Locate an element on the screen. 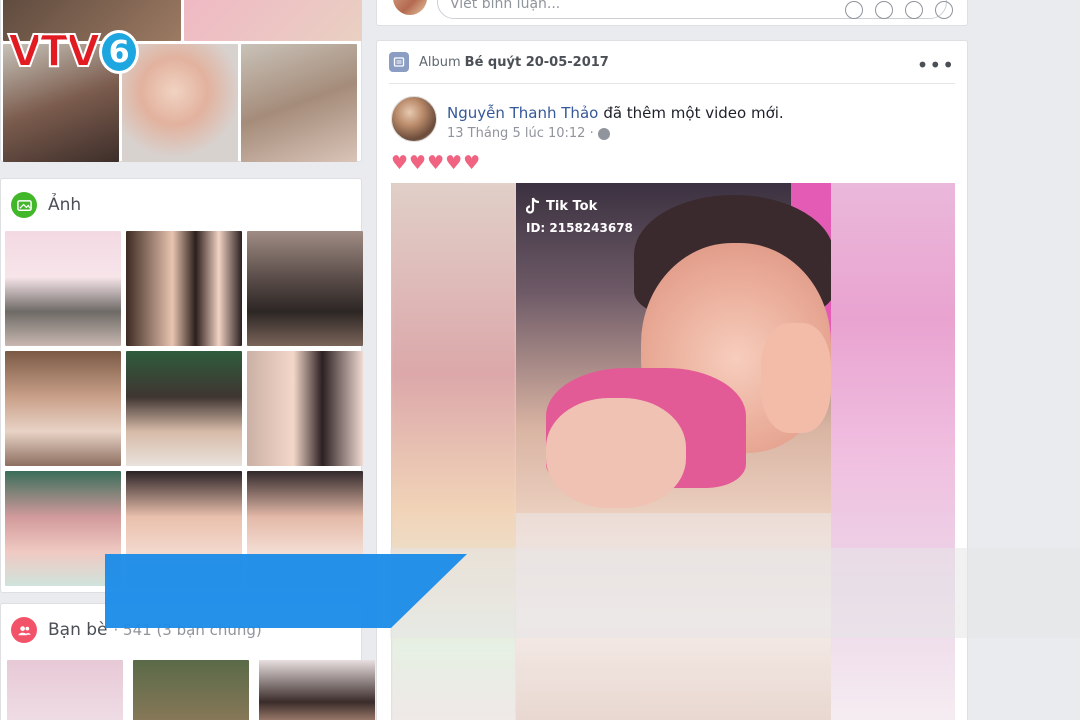 Image resolution: width=1080 pixels, height=720 pixels. gif-icon is located at coordinates (914, 10).